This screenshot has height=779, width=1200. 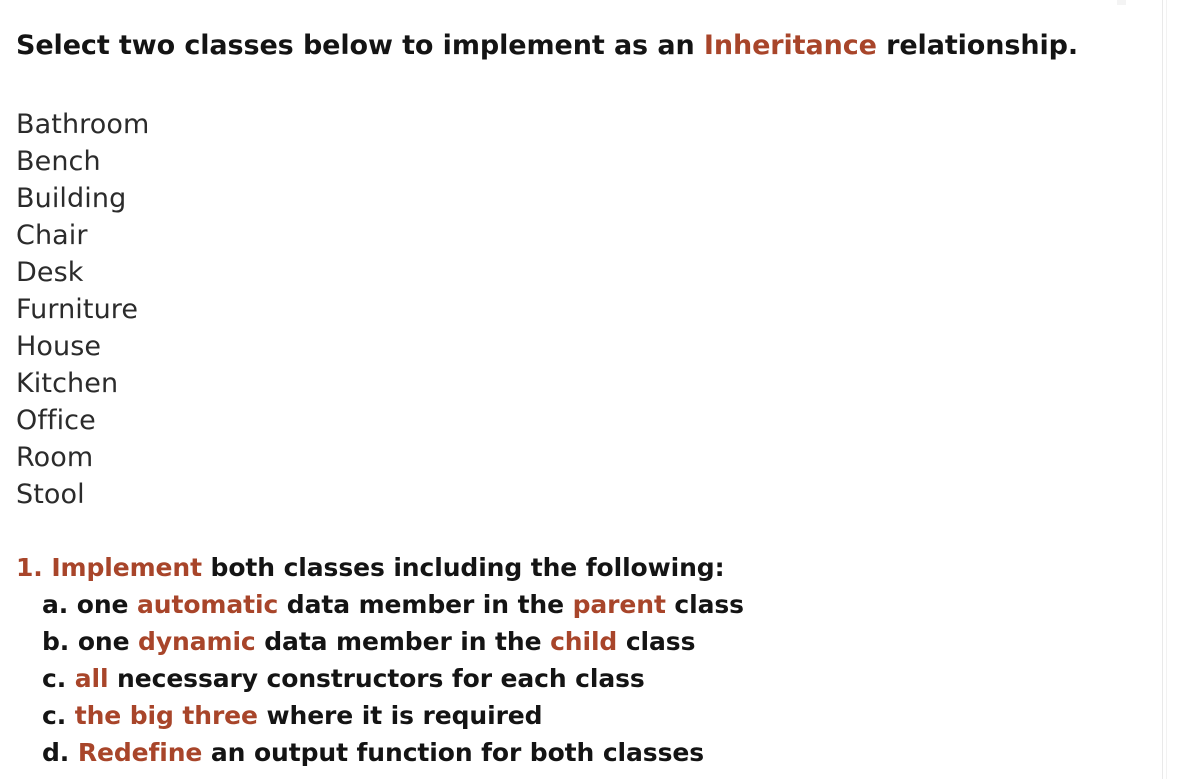 I want to click on right-divider-line-secondary, so click(x=1166, y=389).